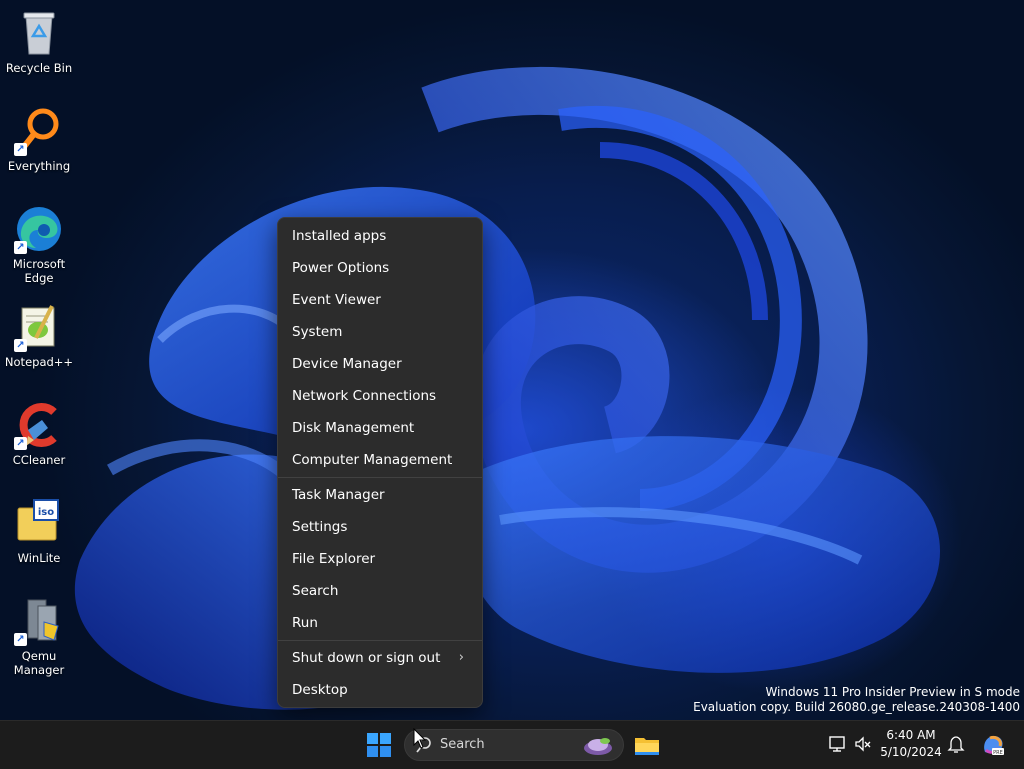  I want to click on desktop-icon-microsoft-edge: ↗ Microsoft Edge, so click(39, 244).